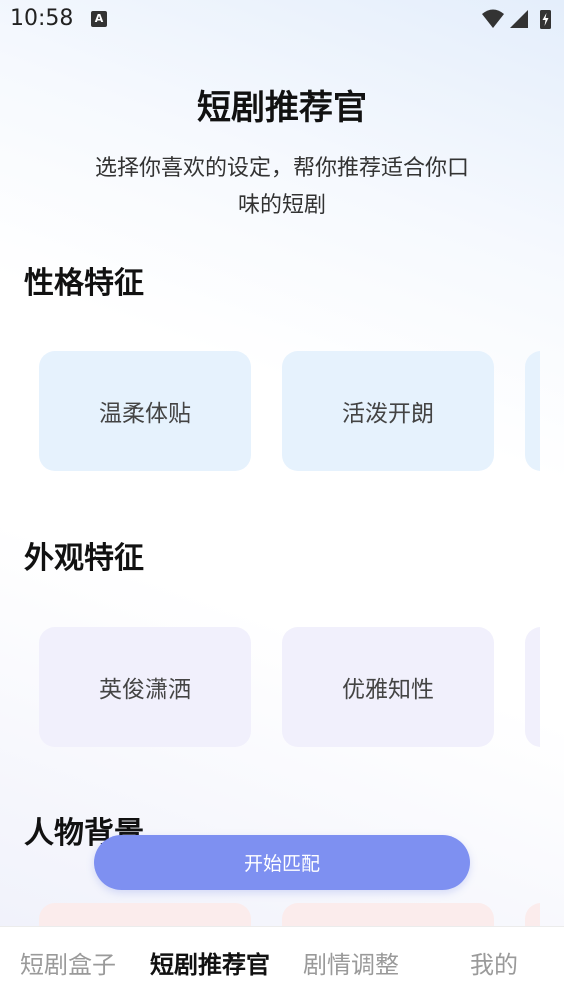 The width and height of the screenshot is (564, 1004). What do you see at coordinates (494, 962) in the screenshot?
I see `nav-item-mine: 我的` at bounding box center [494, 962].